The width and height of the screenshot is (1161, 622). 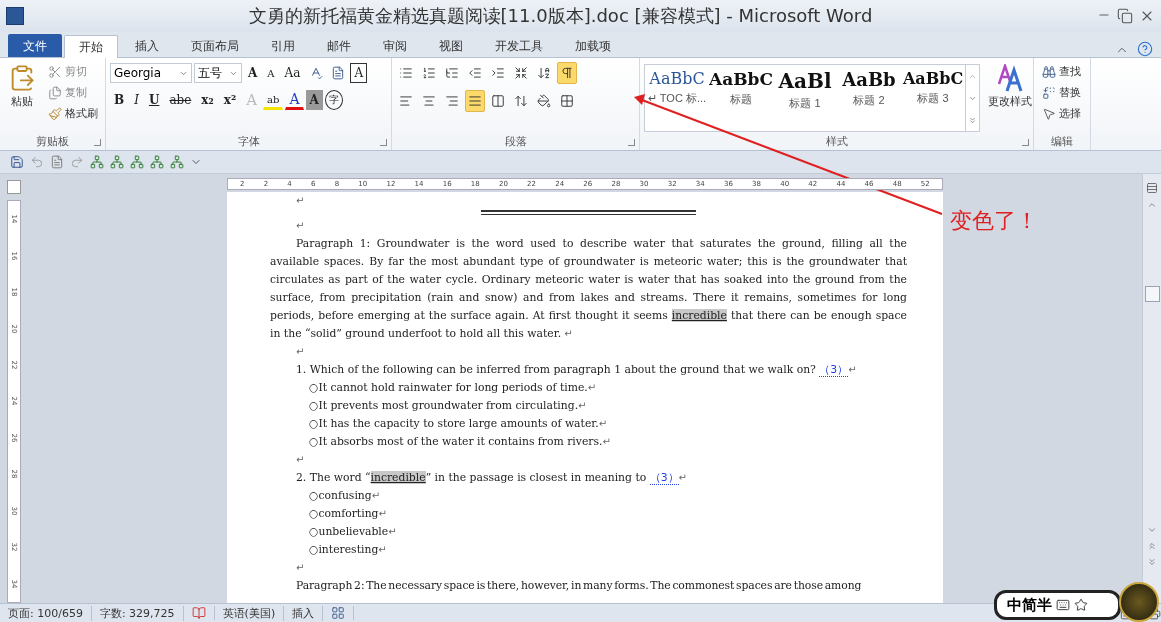 What do you see at coordinates (451, 45) in the screenshot?
I see `ribbon-tab: 视图` at bounding box center [451, 45].